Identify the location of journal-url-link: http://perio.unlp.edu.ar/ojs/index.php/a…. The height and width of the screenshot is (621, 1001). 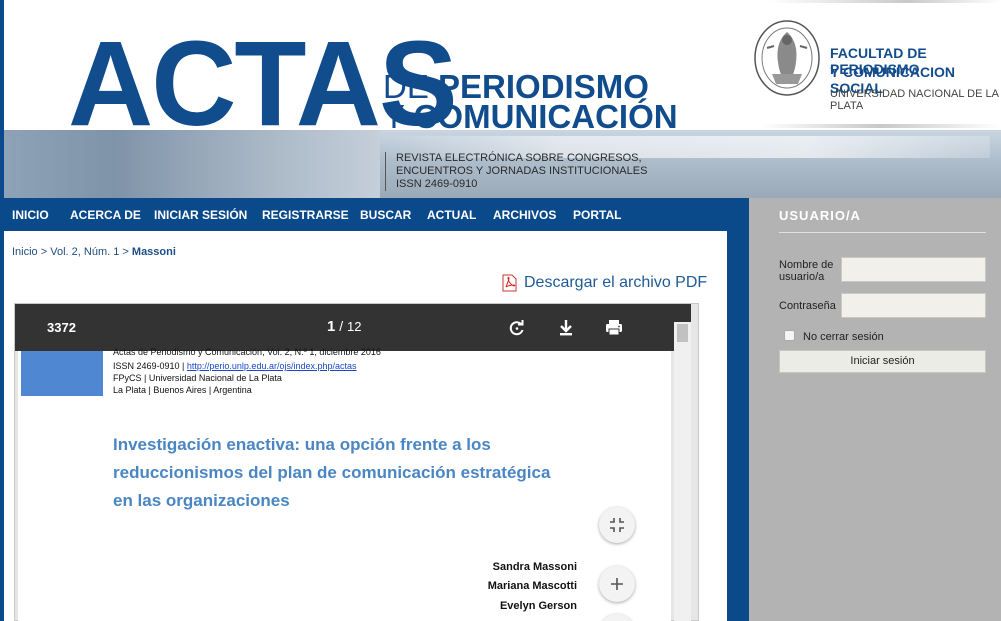
(272, 366).